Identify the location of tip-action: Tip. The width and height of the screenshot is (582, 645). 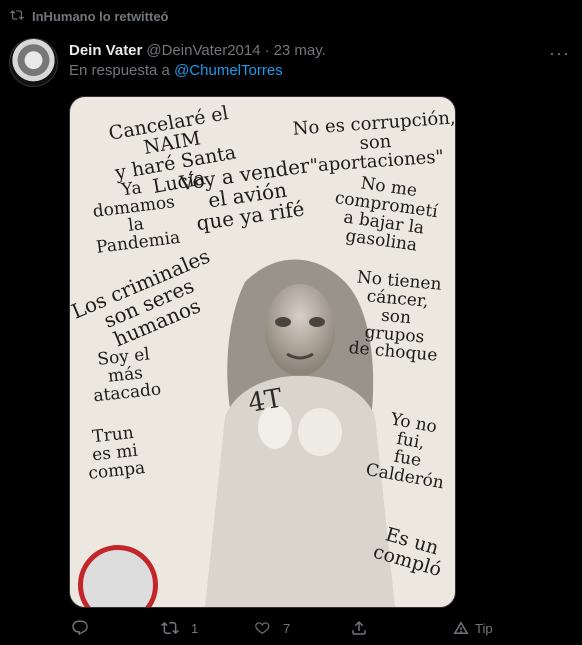
(472, 628).